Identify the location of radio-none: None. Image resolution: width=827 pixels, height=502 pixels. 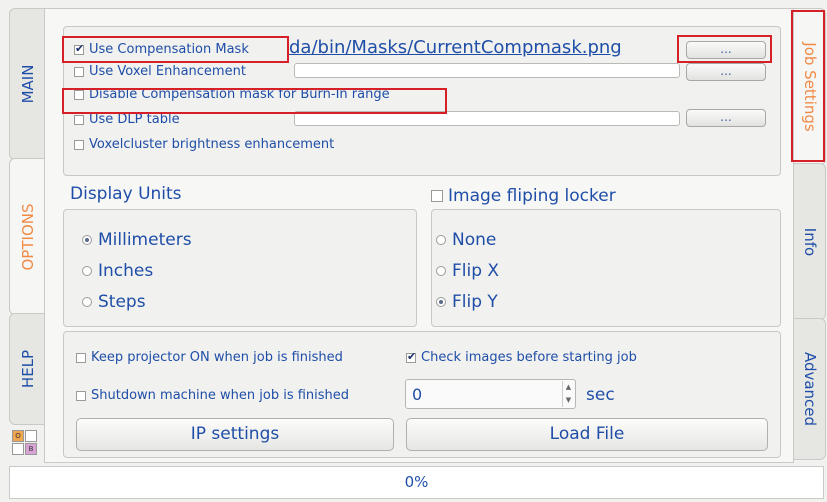
(466, 240).